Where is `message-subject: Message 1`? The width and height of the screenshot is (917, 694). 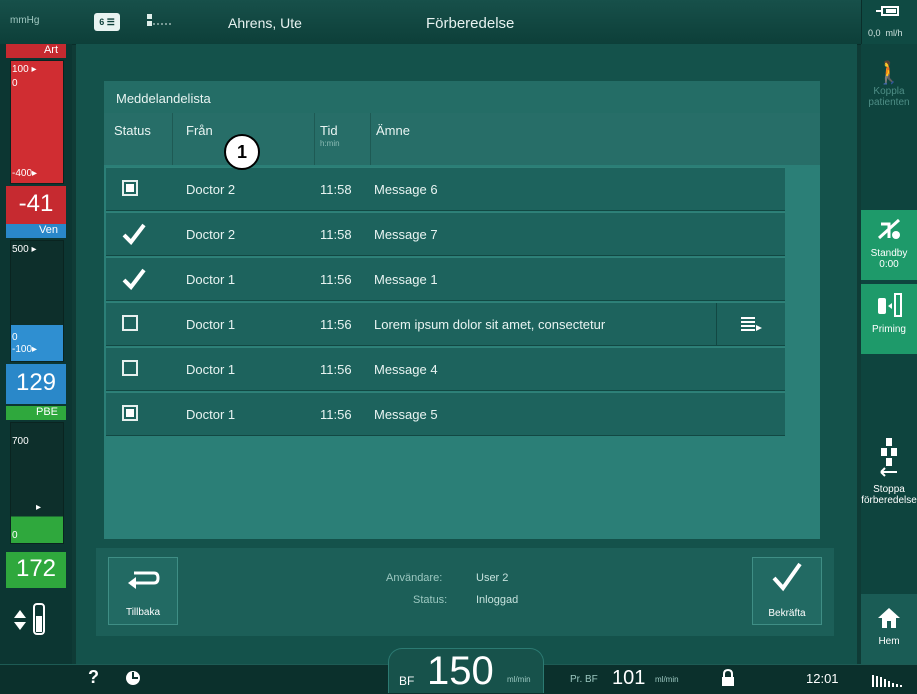
message-subject: Message 1 is located at coordinates (406, 279).